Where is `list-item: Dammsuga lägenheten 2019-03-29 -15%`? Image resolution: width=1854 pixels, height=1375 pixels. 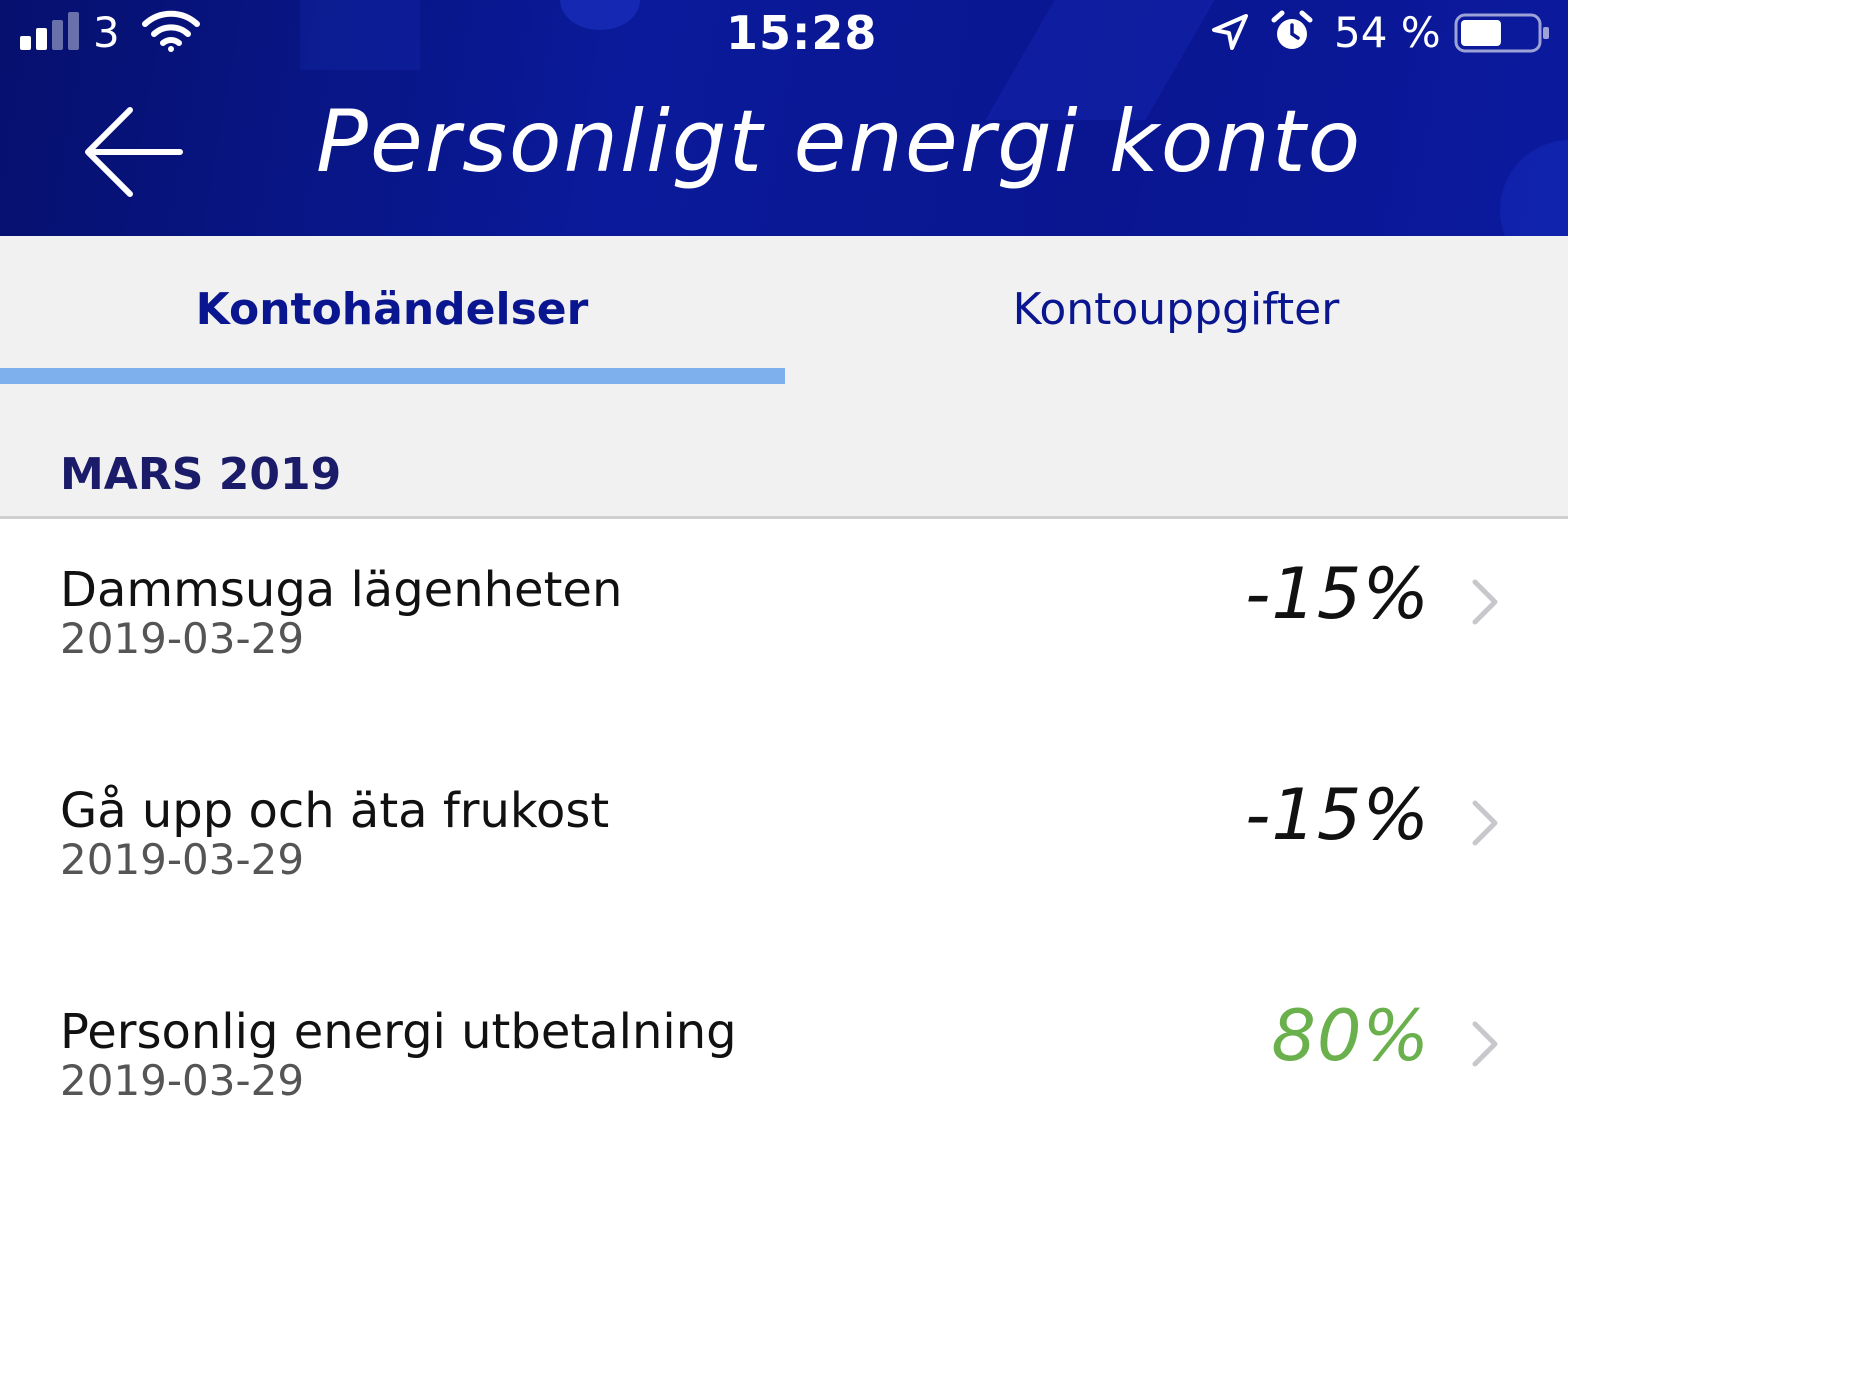
list-item: Dammsuga lägenheten 2019-03-29 -15% is located at coordinates (784, 666).